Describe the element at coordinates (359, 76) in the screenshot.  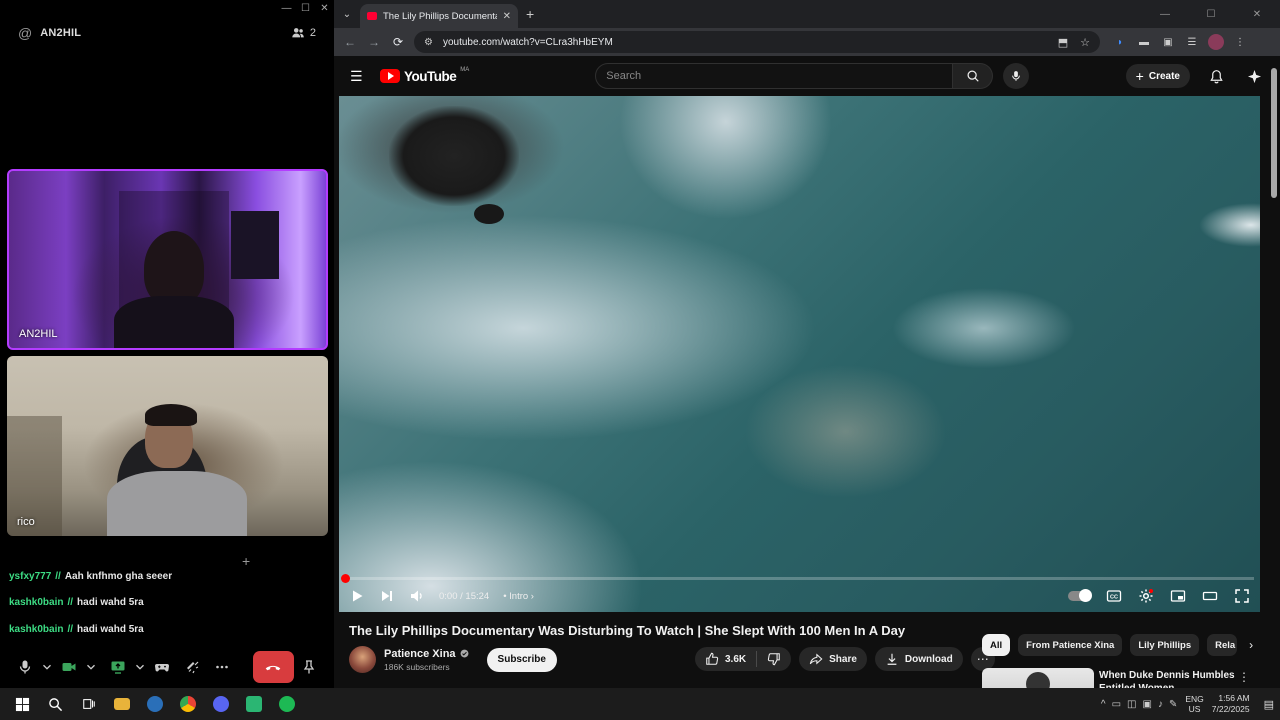
I see `hamburger-menu-icon: ☰` at that location.